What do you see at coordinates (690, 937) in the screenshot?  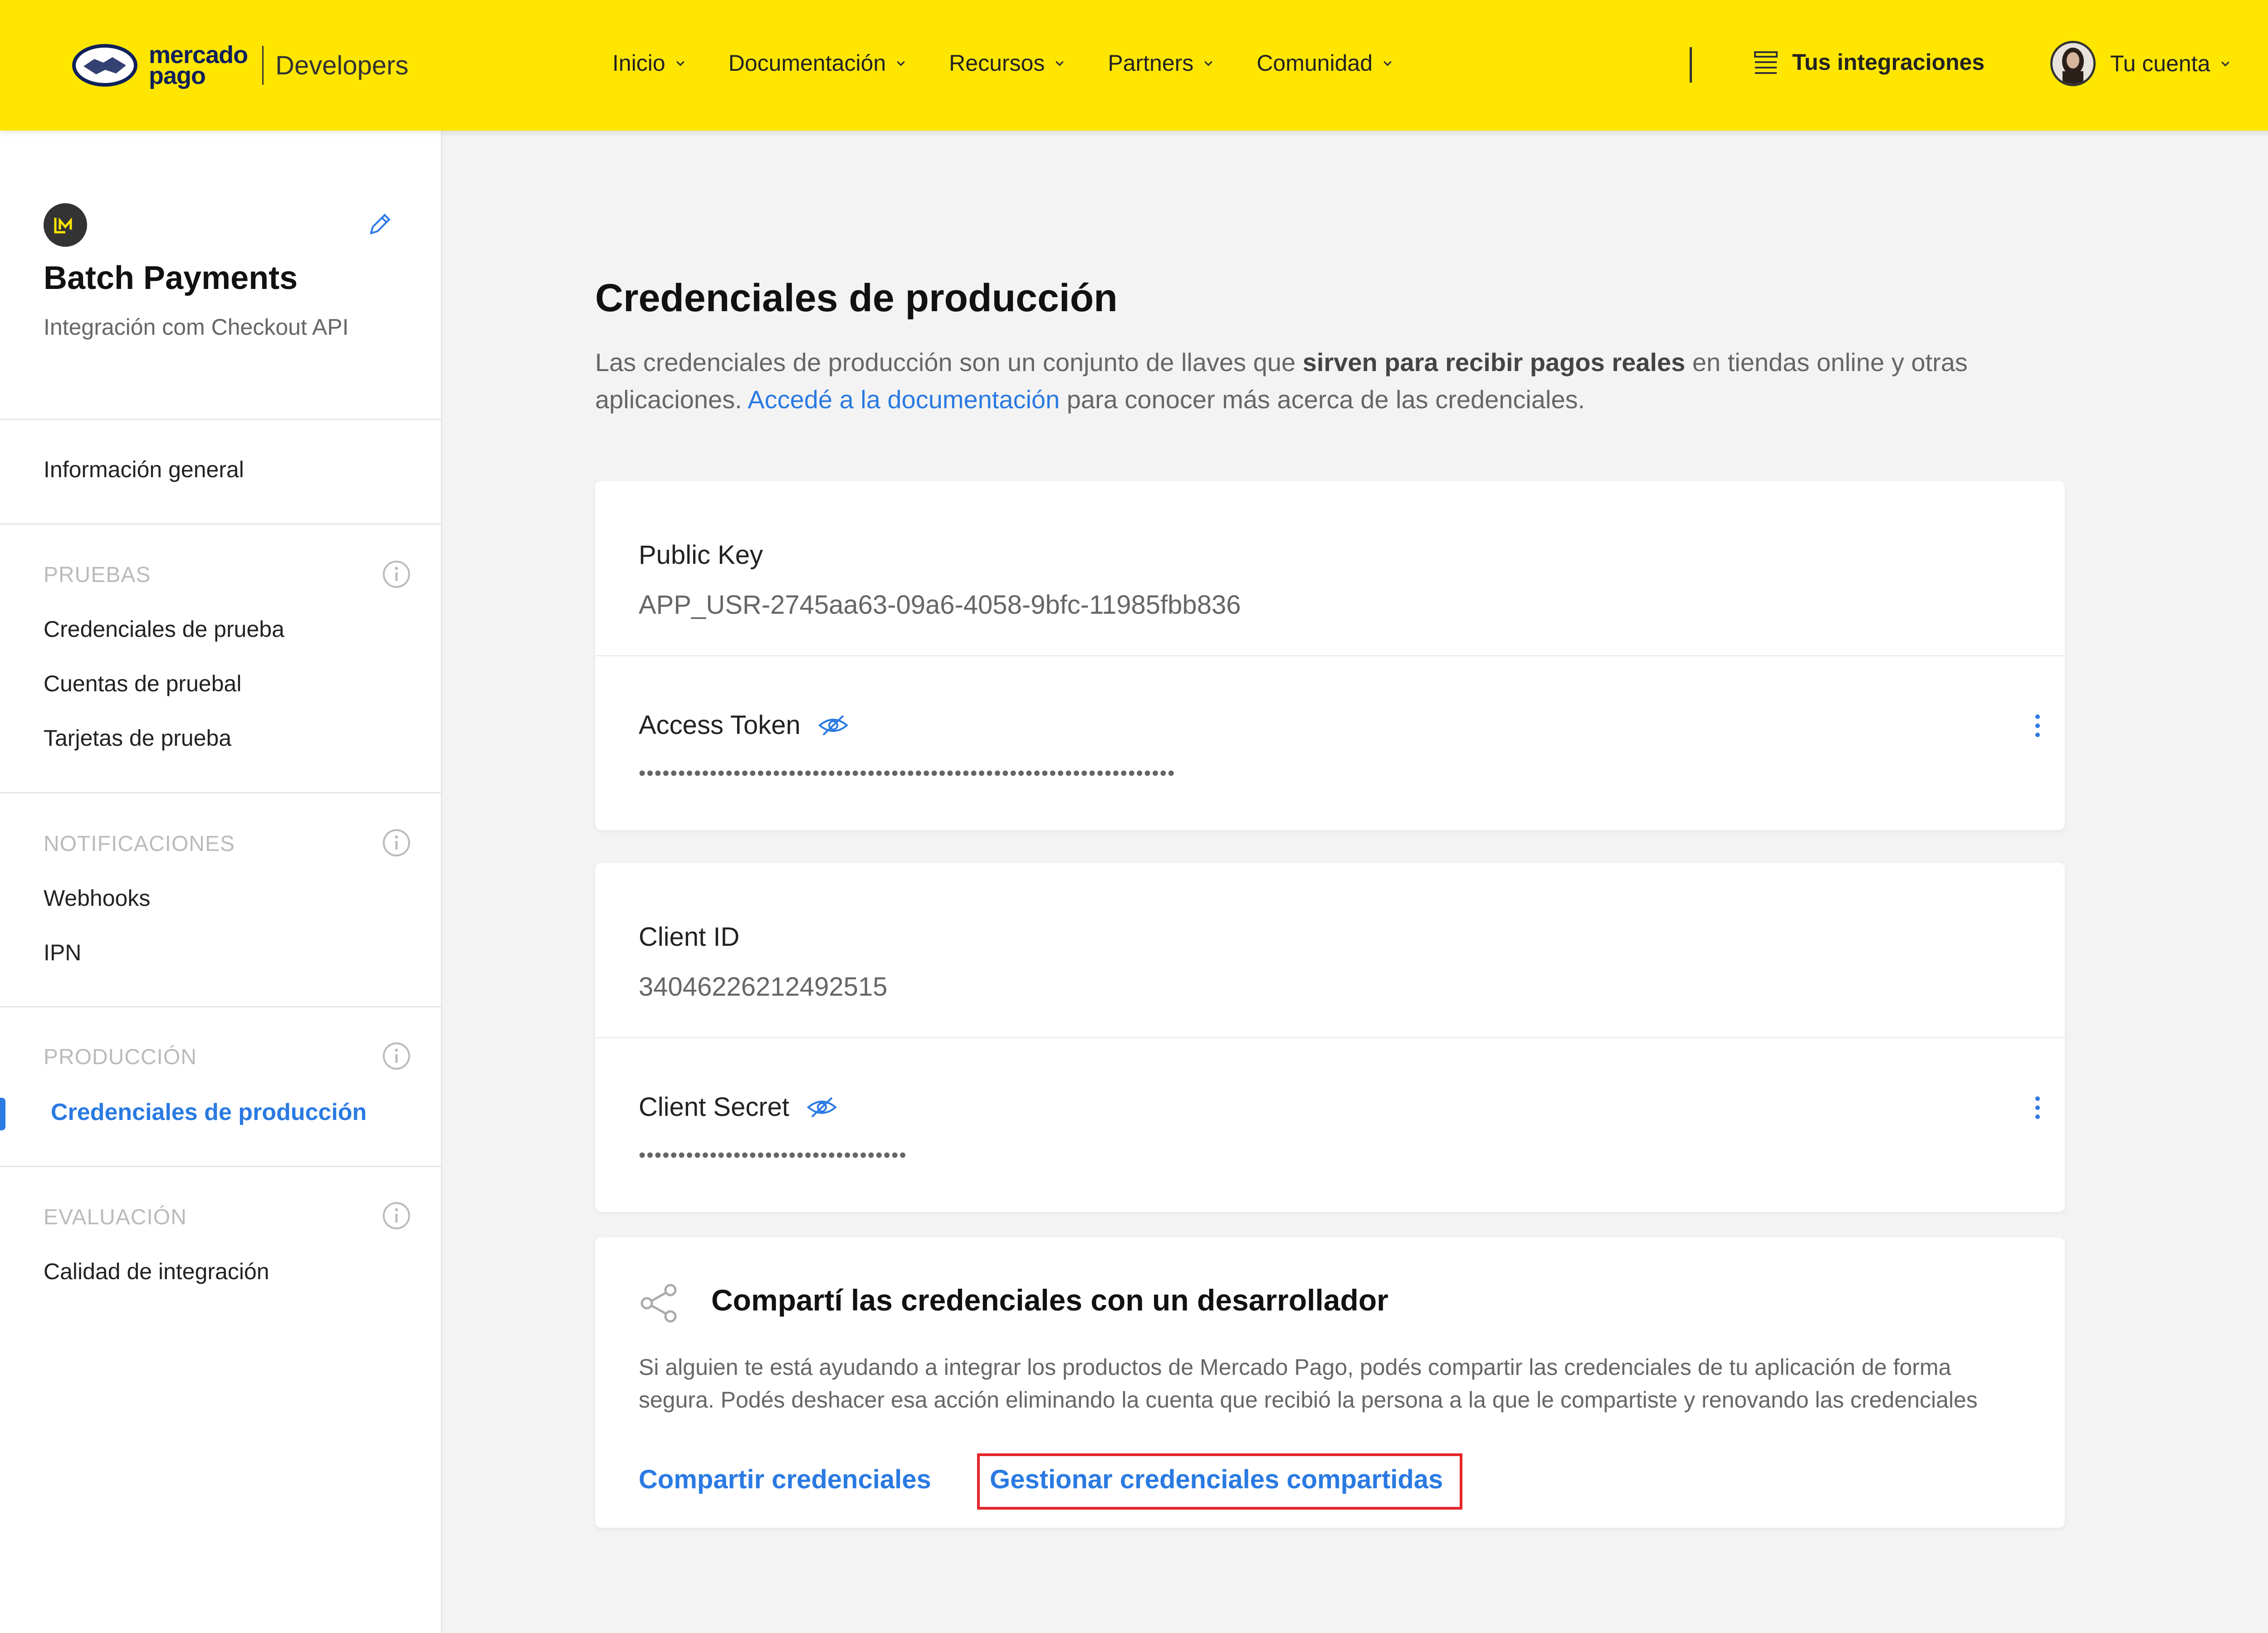 I see `client-id-label: Client ID` at bounding box center [690, 937].